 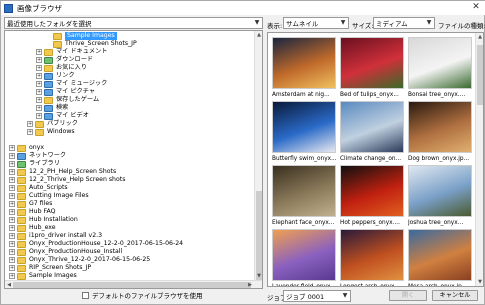 What do you see at coordinates (71, 52) in the screenshot?
I see `tree-item: + マイ ドキュメント` at bounding box center [71, 52].